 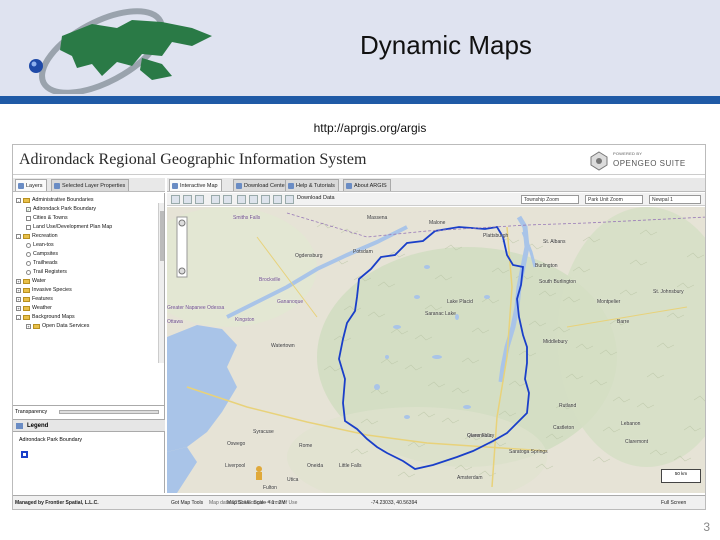 What do you see at coordinates (215, 199) in the screenshot?
I see `back-arrow-icon` at bounding box center [215, 199].